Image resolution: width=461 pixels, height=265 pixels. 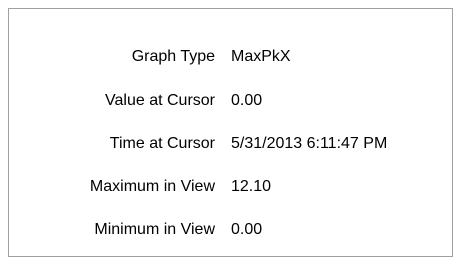 What do you see at coordinates (160, 100) in the screenshot?
I see `value-at-cursor-label: Value at Cursor` at bounding box center [160, 100].